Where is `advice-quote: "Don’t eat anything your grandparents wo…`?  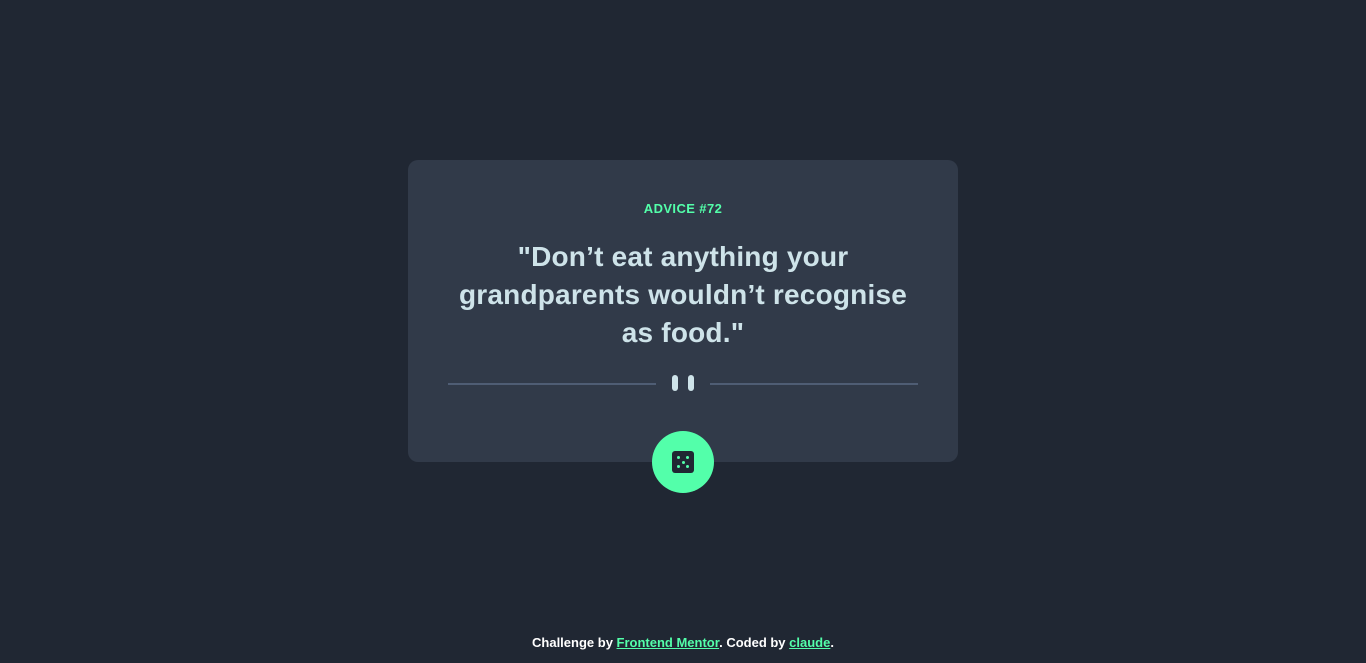
advice-quote: "Don’t eat anything your grandparents wo… is located at coordinates (683, 294).